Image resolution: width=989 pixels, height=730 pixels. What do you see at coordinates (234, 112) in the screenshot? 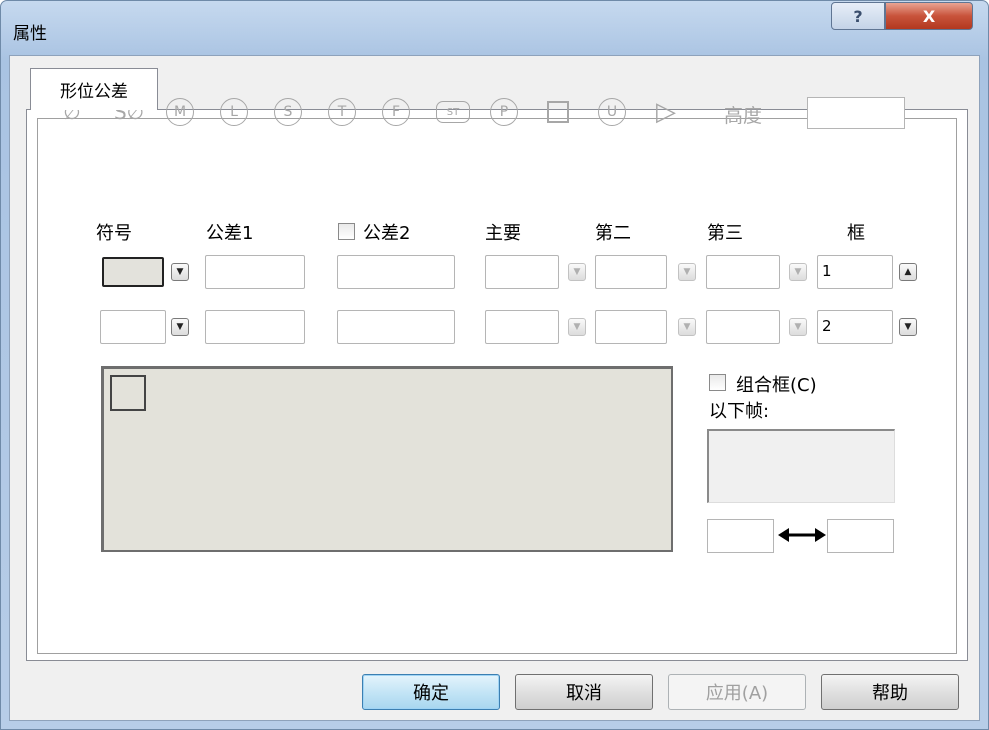
I see `least-material-icon: L` at bounding box center [234, 112].